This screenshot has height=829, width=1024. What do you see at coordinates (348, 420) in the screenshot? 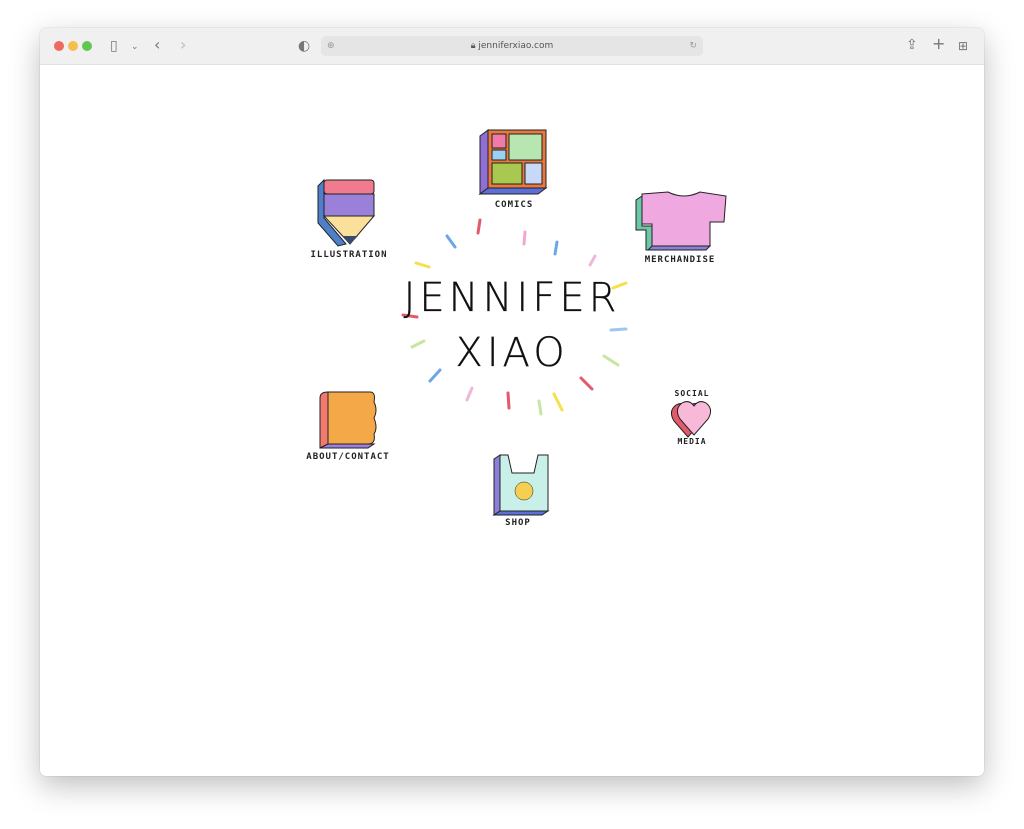
I see `toast-icon` at bounding box center [348, 420].